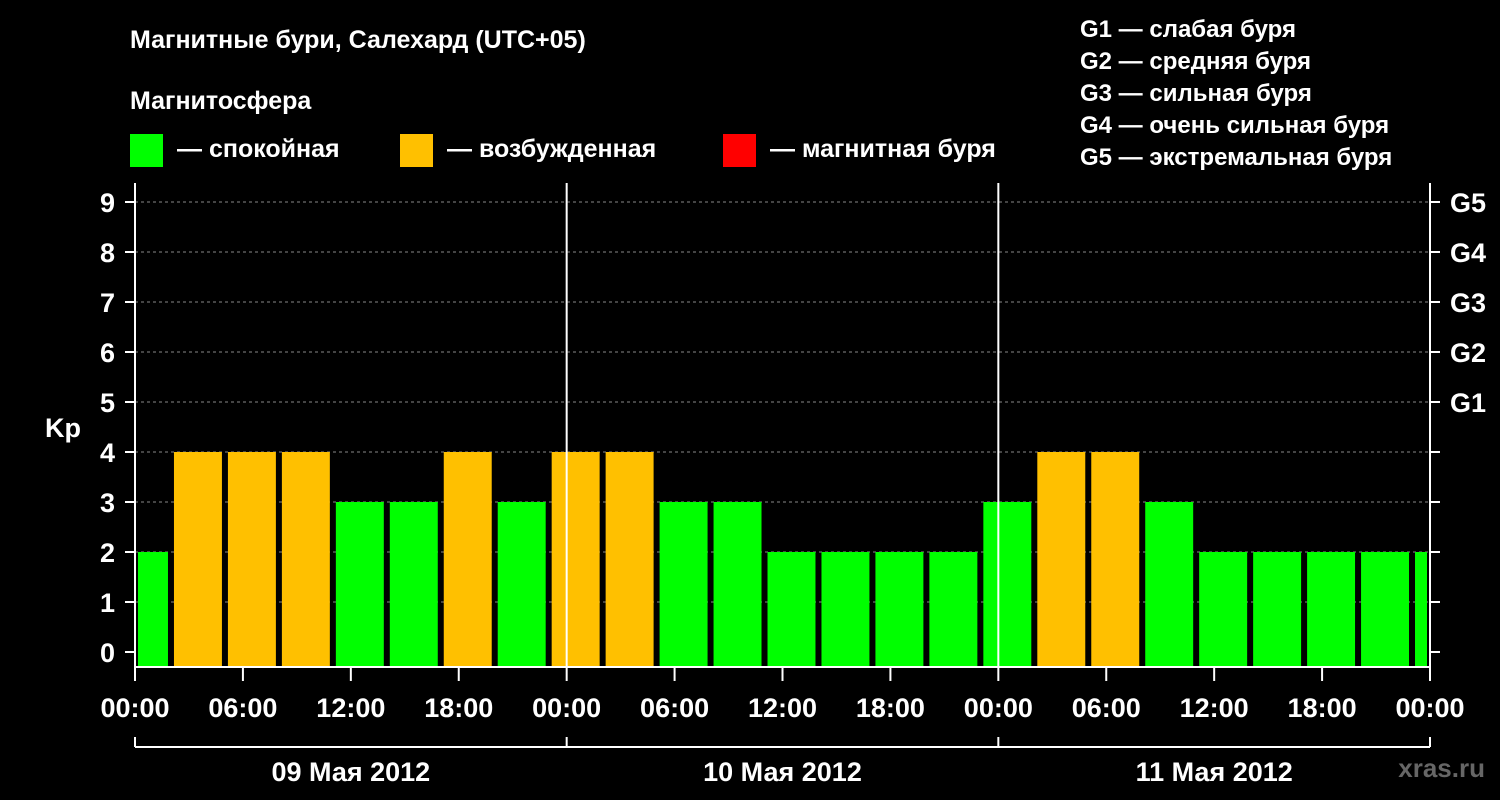 This screenshot has height=800, width=1500. I want to click on x-tick-label-7: 18:00, so click(890, 708).